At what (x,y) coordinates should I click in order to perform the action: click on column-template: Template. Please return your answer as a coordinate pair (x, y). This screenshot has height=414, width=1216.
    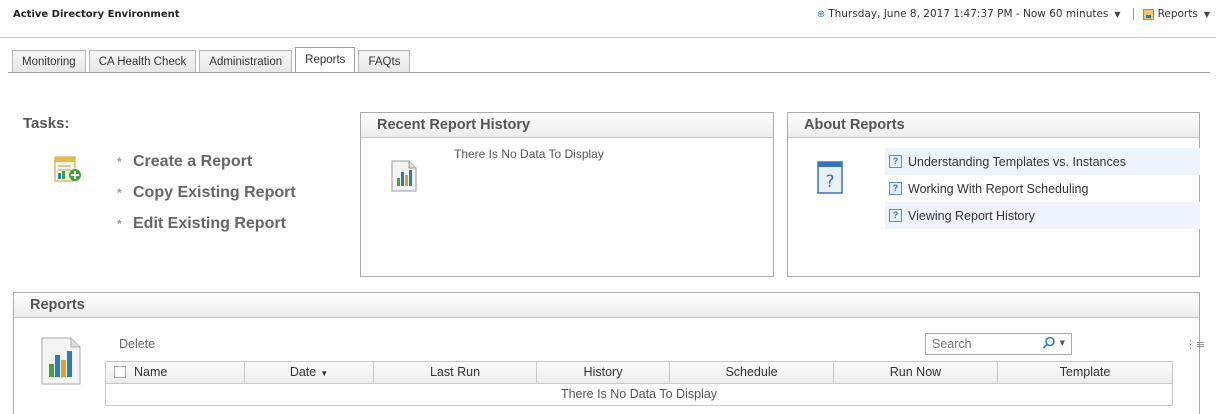
    Looking at the image, I should click on (1085, 373).